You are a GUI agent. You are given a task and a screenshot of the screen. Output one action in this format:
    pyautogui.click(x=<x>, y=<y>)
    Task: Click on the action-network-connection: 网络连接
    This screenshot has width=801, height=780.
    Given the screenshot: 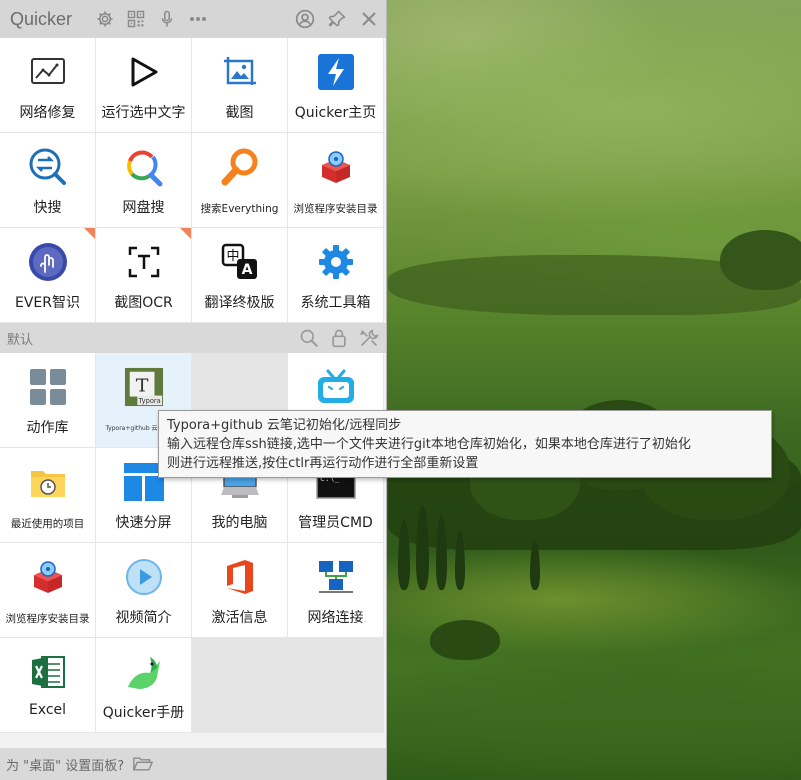 What is the action you would take?
    pyautogui.click(x=336, y=590)
    